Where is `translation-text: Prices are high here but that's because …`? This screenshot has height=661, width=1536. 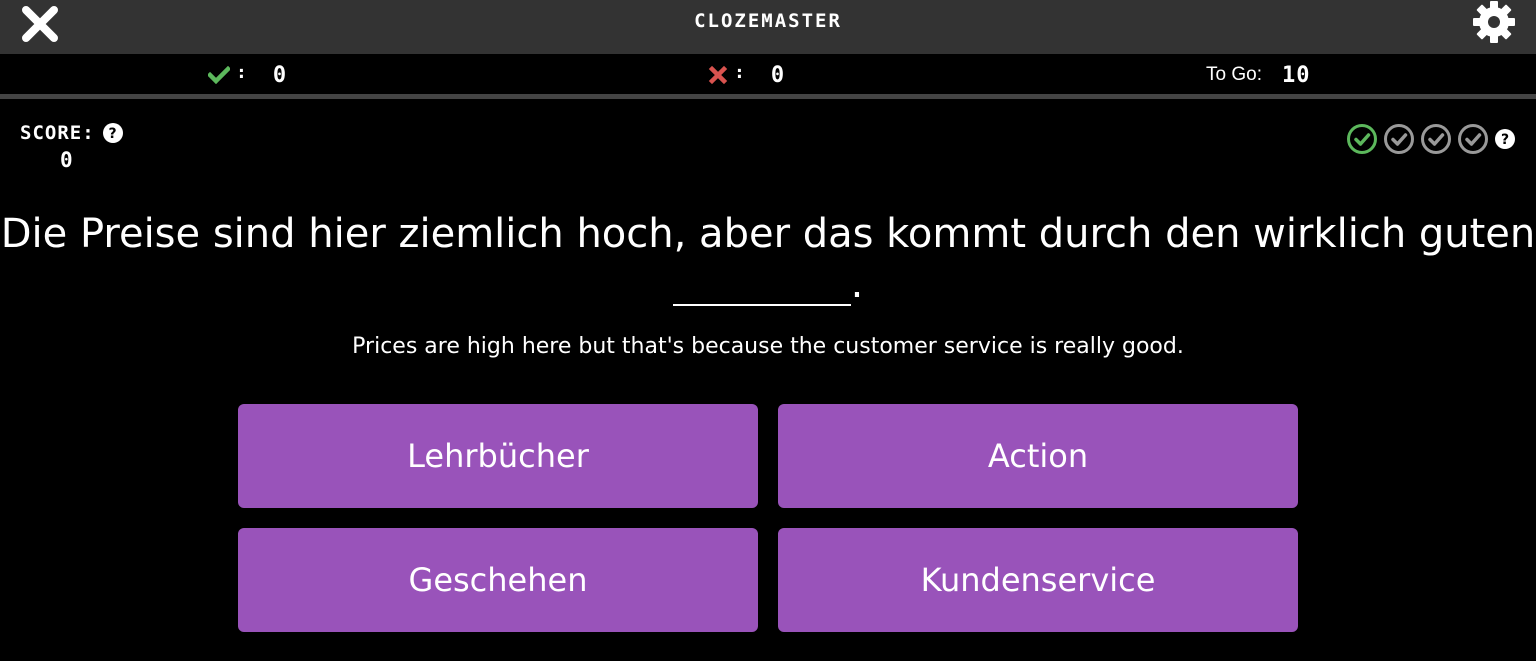 translation-text: Prices are high here but that's because … is located at coordinates (768, 346).